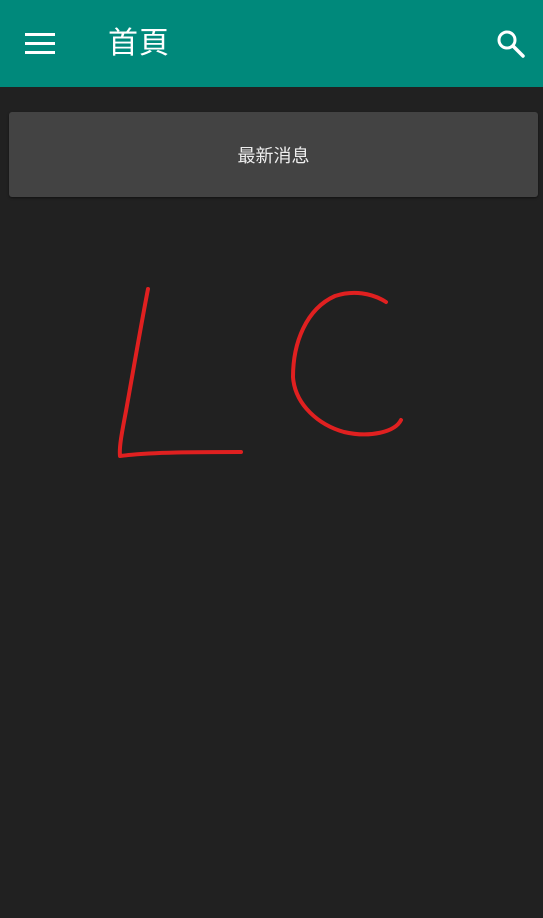 The image size is (543, 918). What do you see at coordinates (139, 43) in the screenshot?
I see `page-title: 首頁` at bounding box center [139, 43].